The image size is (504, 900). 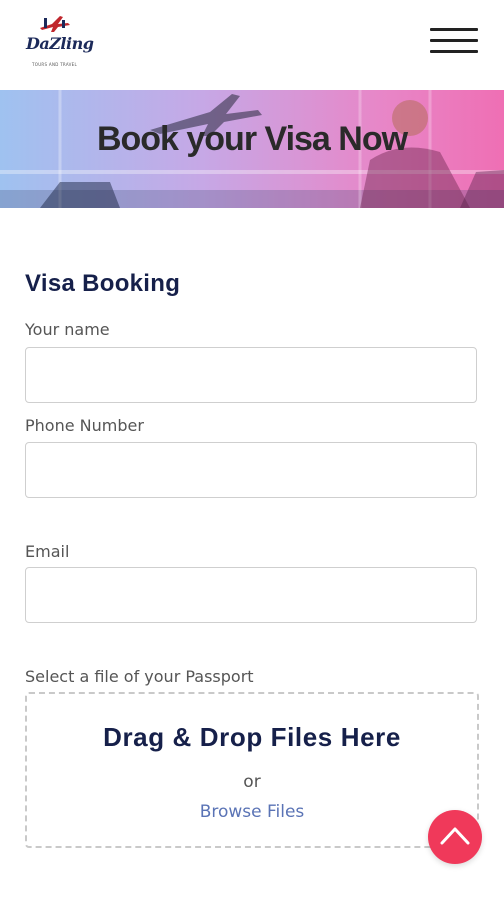 What do you see at coordinates (60, 43) in the screenshot?
I see `logo-text: DaZling` at bounding box center [60, 43].